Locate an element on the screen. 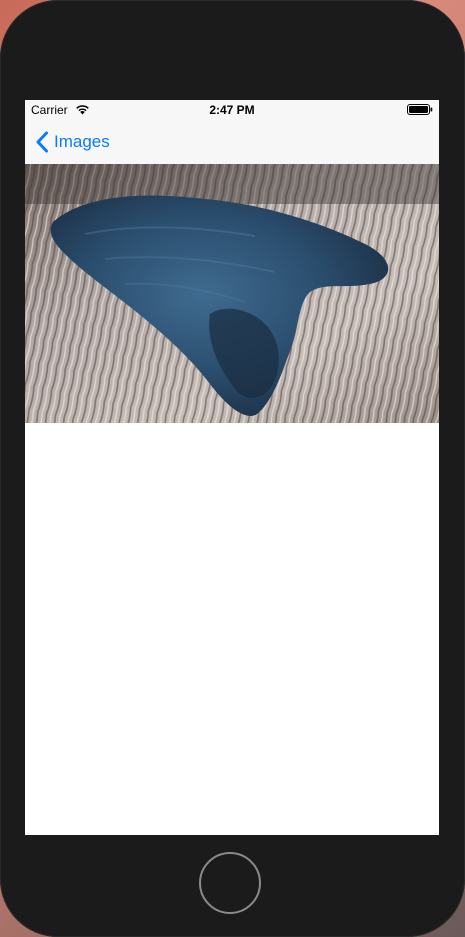 Image resolution: width=465 pixels, height=937 pixels. status-bar: Carrier 2:47 PM is located at coordinates (232, 110).